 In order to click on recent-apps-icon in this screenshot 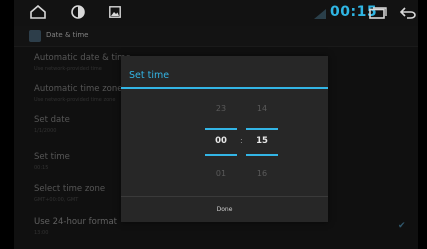, I will do `click(378, 13)`.